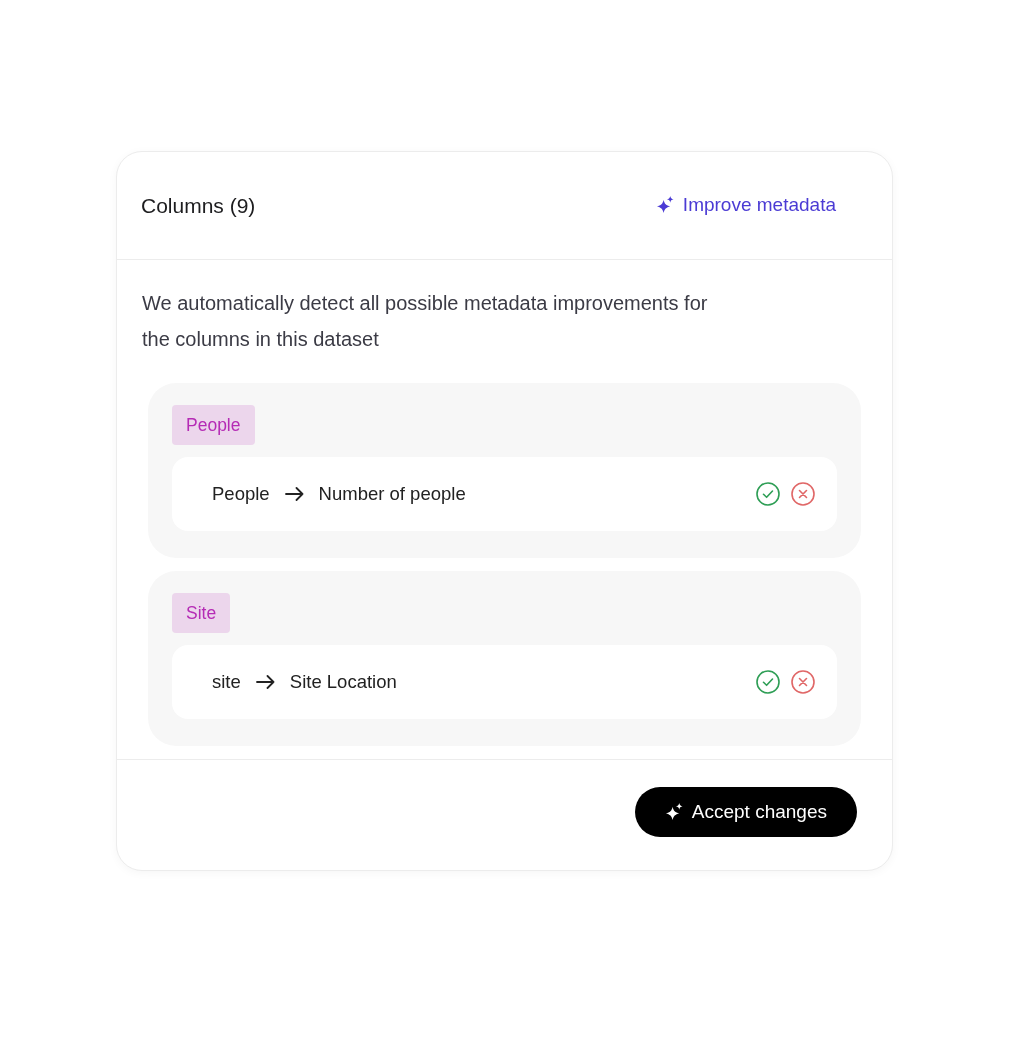 The width and height of the screenshot is (1011, 1056). I want to click on column-tag: Site, so click(201, 613).